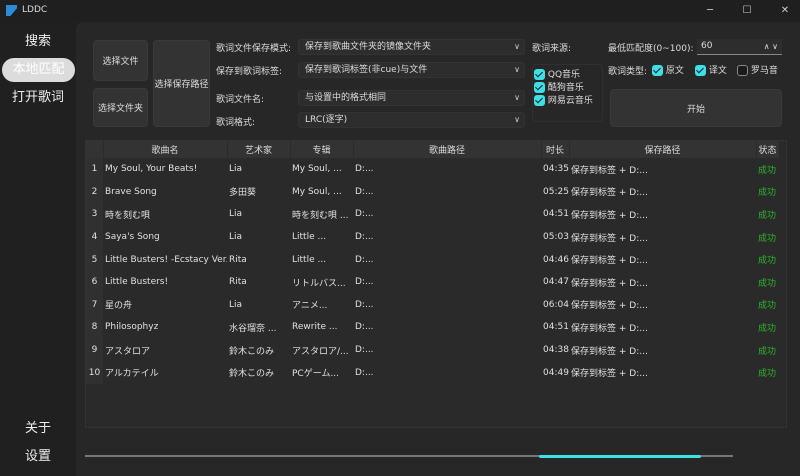 The image size is (800, 476). I want to click on maximize-button: ☐, so click(747, 11).